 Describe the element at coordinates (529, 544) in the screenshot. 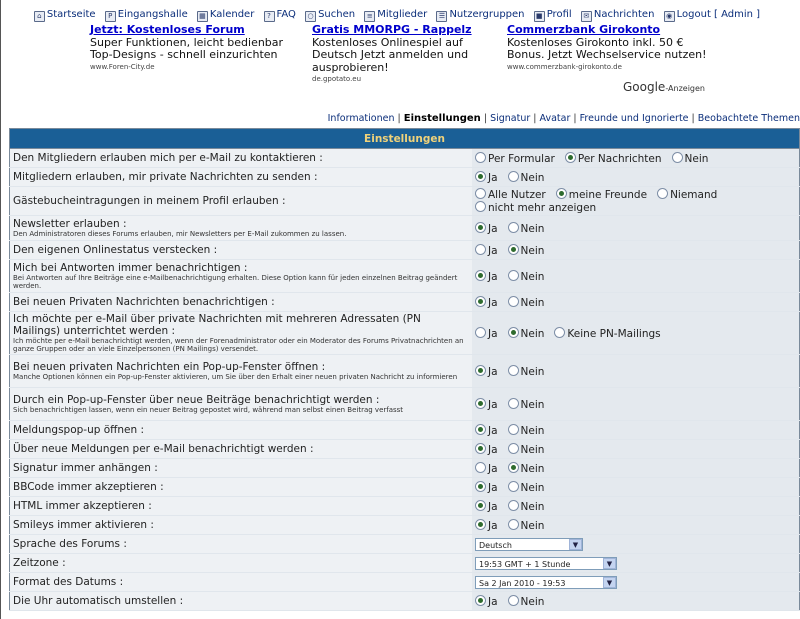

I see `select-language: Deutsch ▼` at that location.